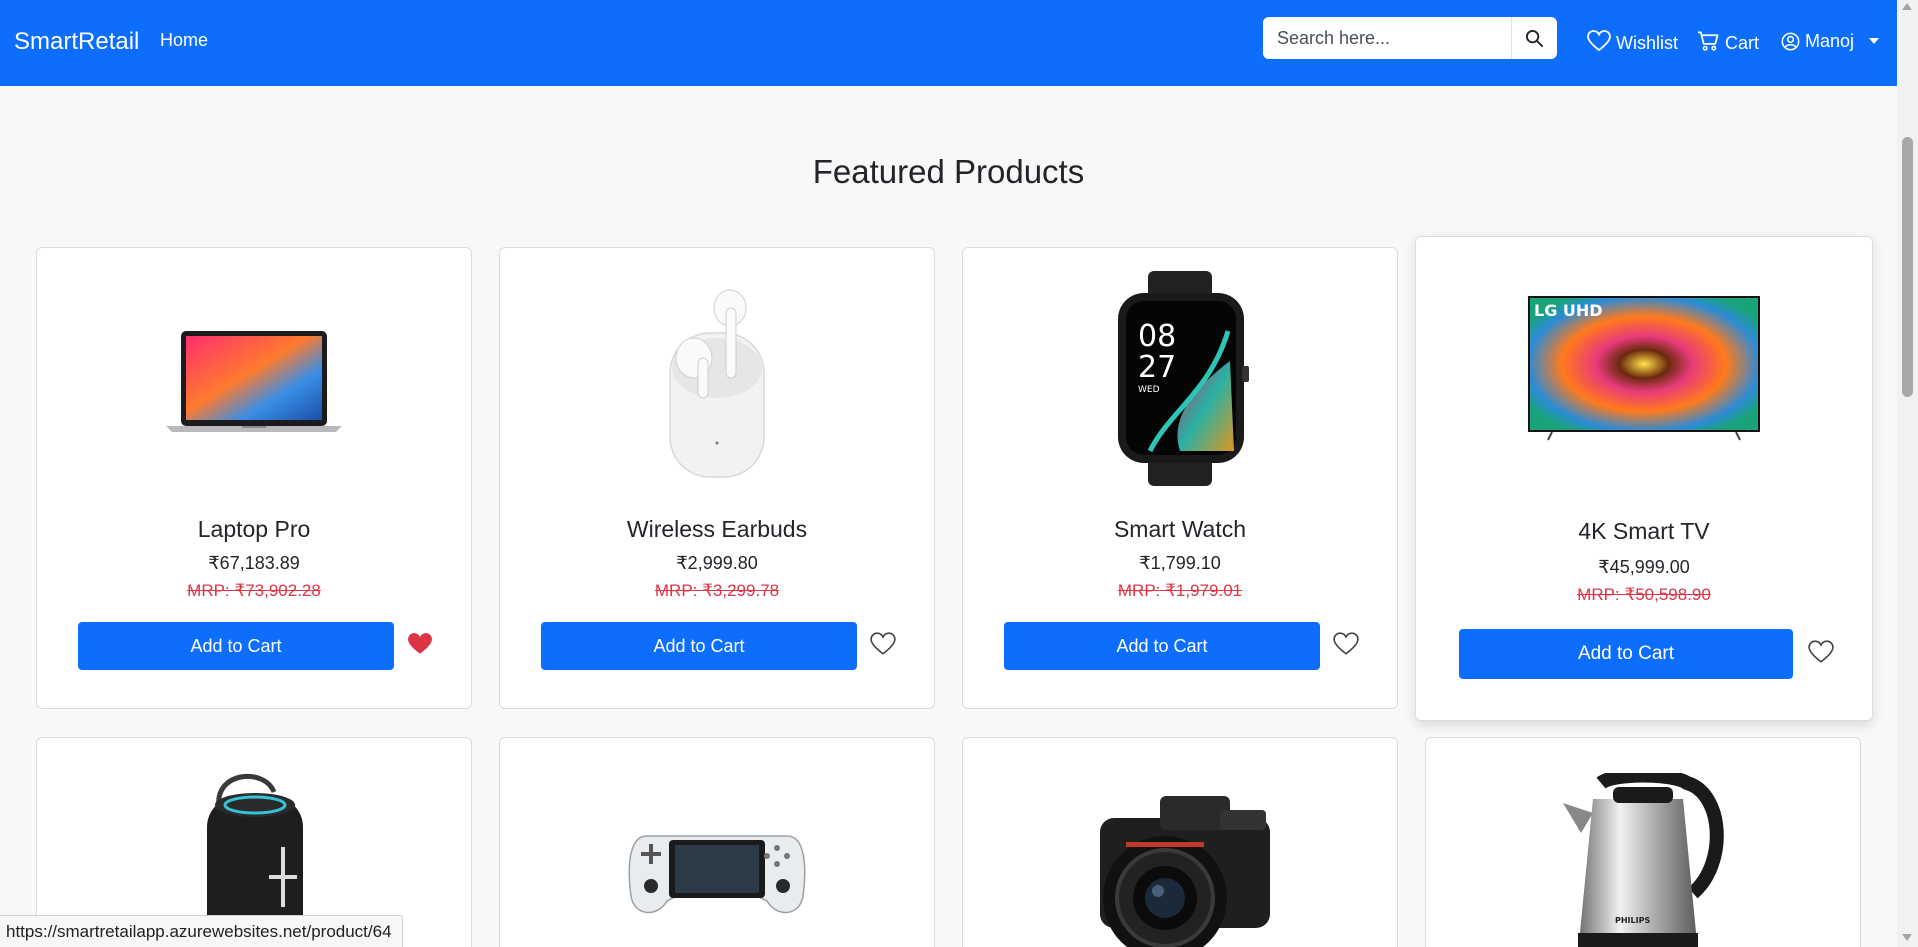 Image resolution: width=1918 pixels, height=947 pixels. Describe the element at coordinates (1183, 378) in the screenshot. I see `smartwatch-image: 08 27 WED` at that location.